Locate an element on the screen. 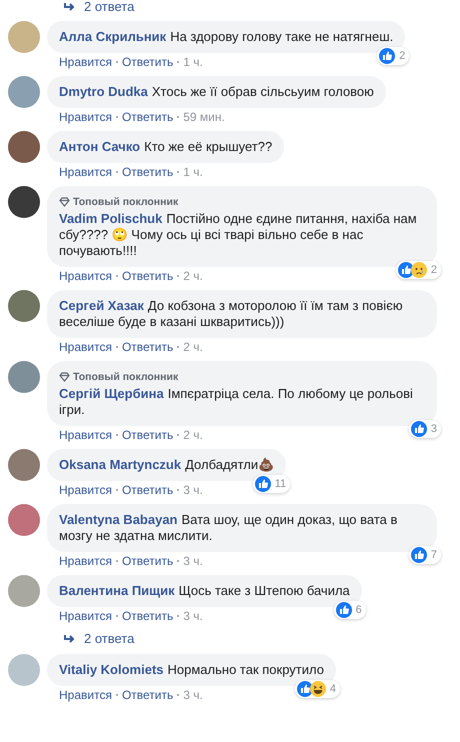 The image size is (460, 742). laughing-face-icon is located at coordinates (318, 689).